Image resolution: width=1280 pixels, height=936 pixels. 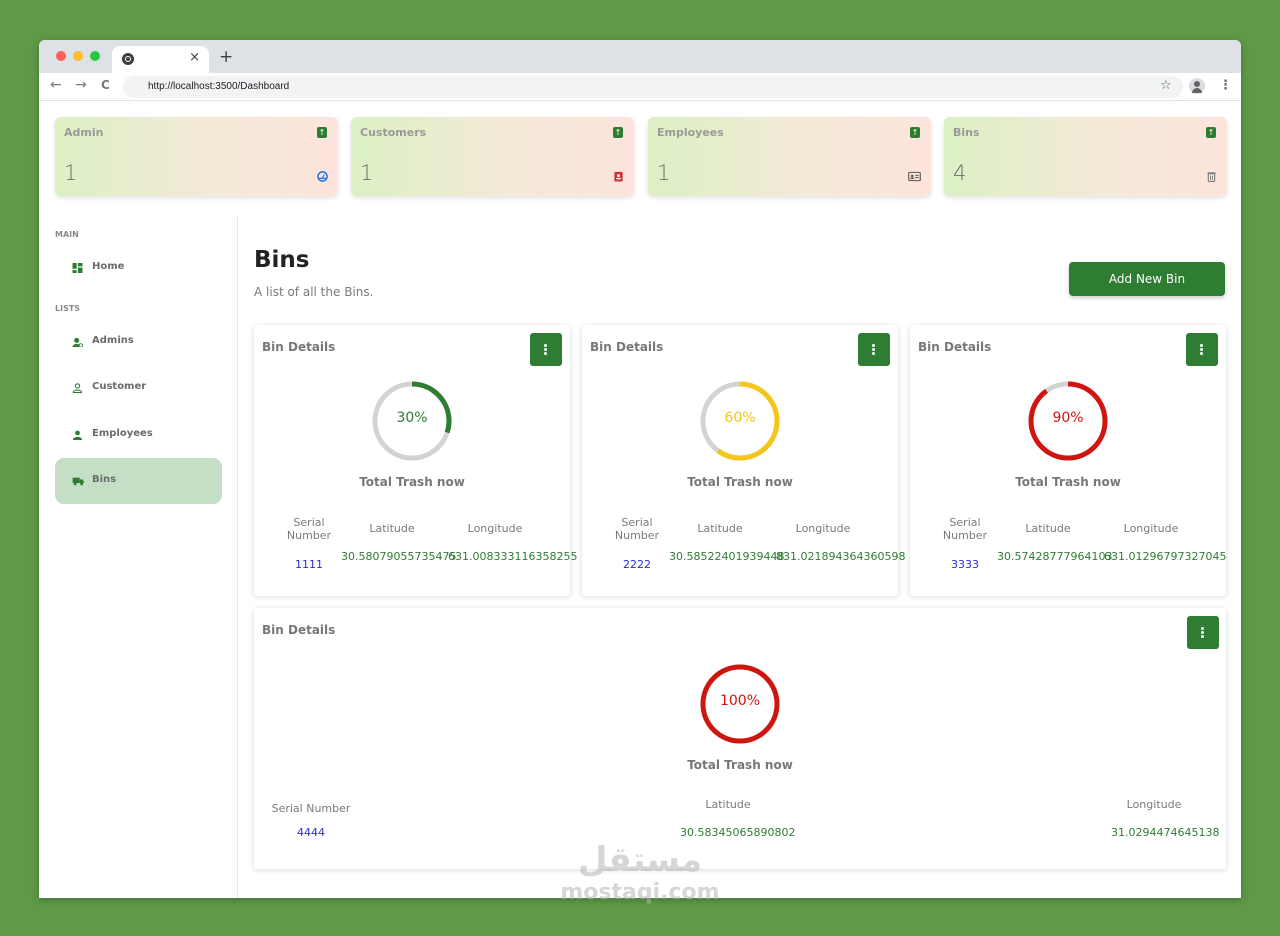 What do you see at coordinates (128, 59) in the screenshot?
I see `chrome-icon` at bounding box center [128, 59].